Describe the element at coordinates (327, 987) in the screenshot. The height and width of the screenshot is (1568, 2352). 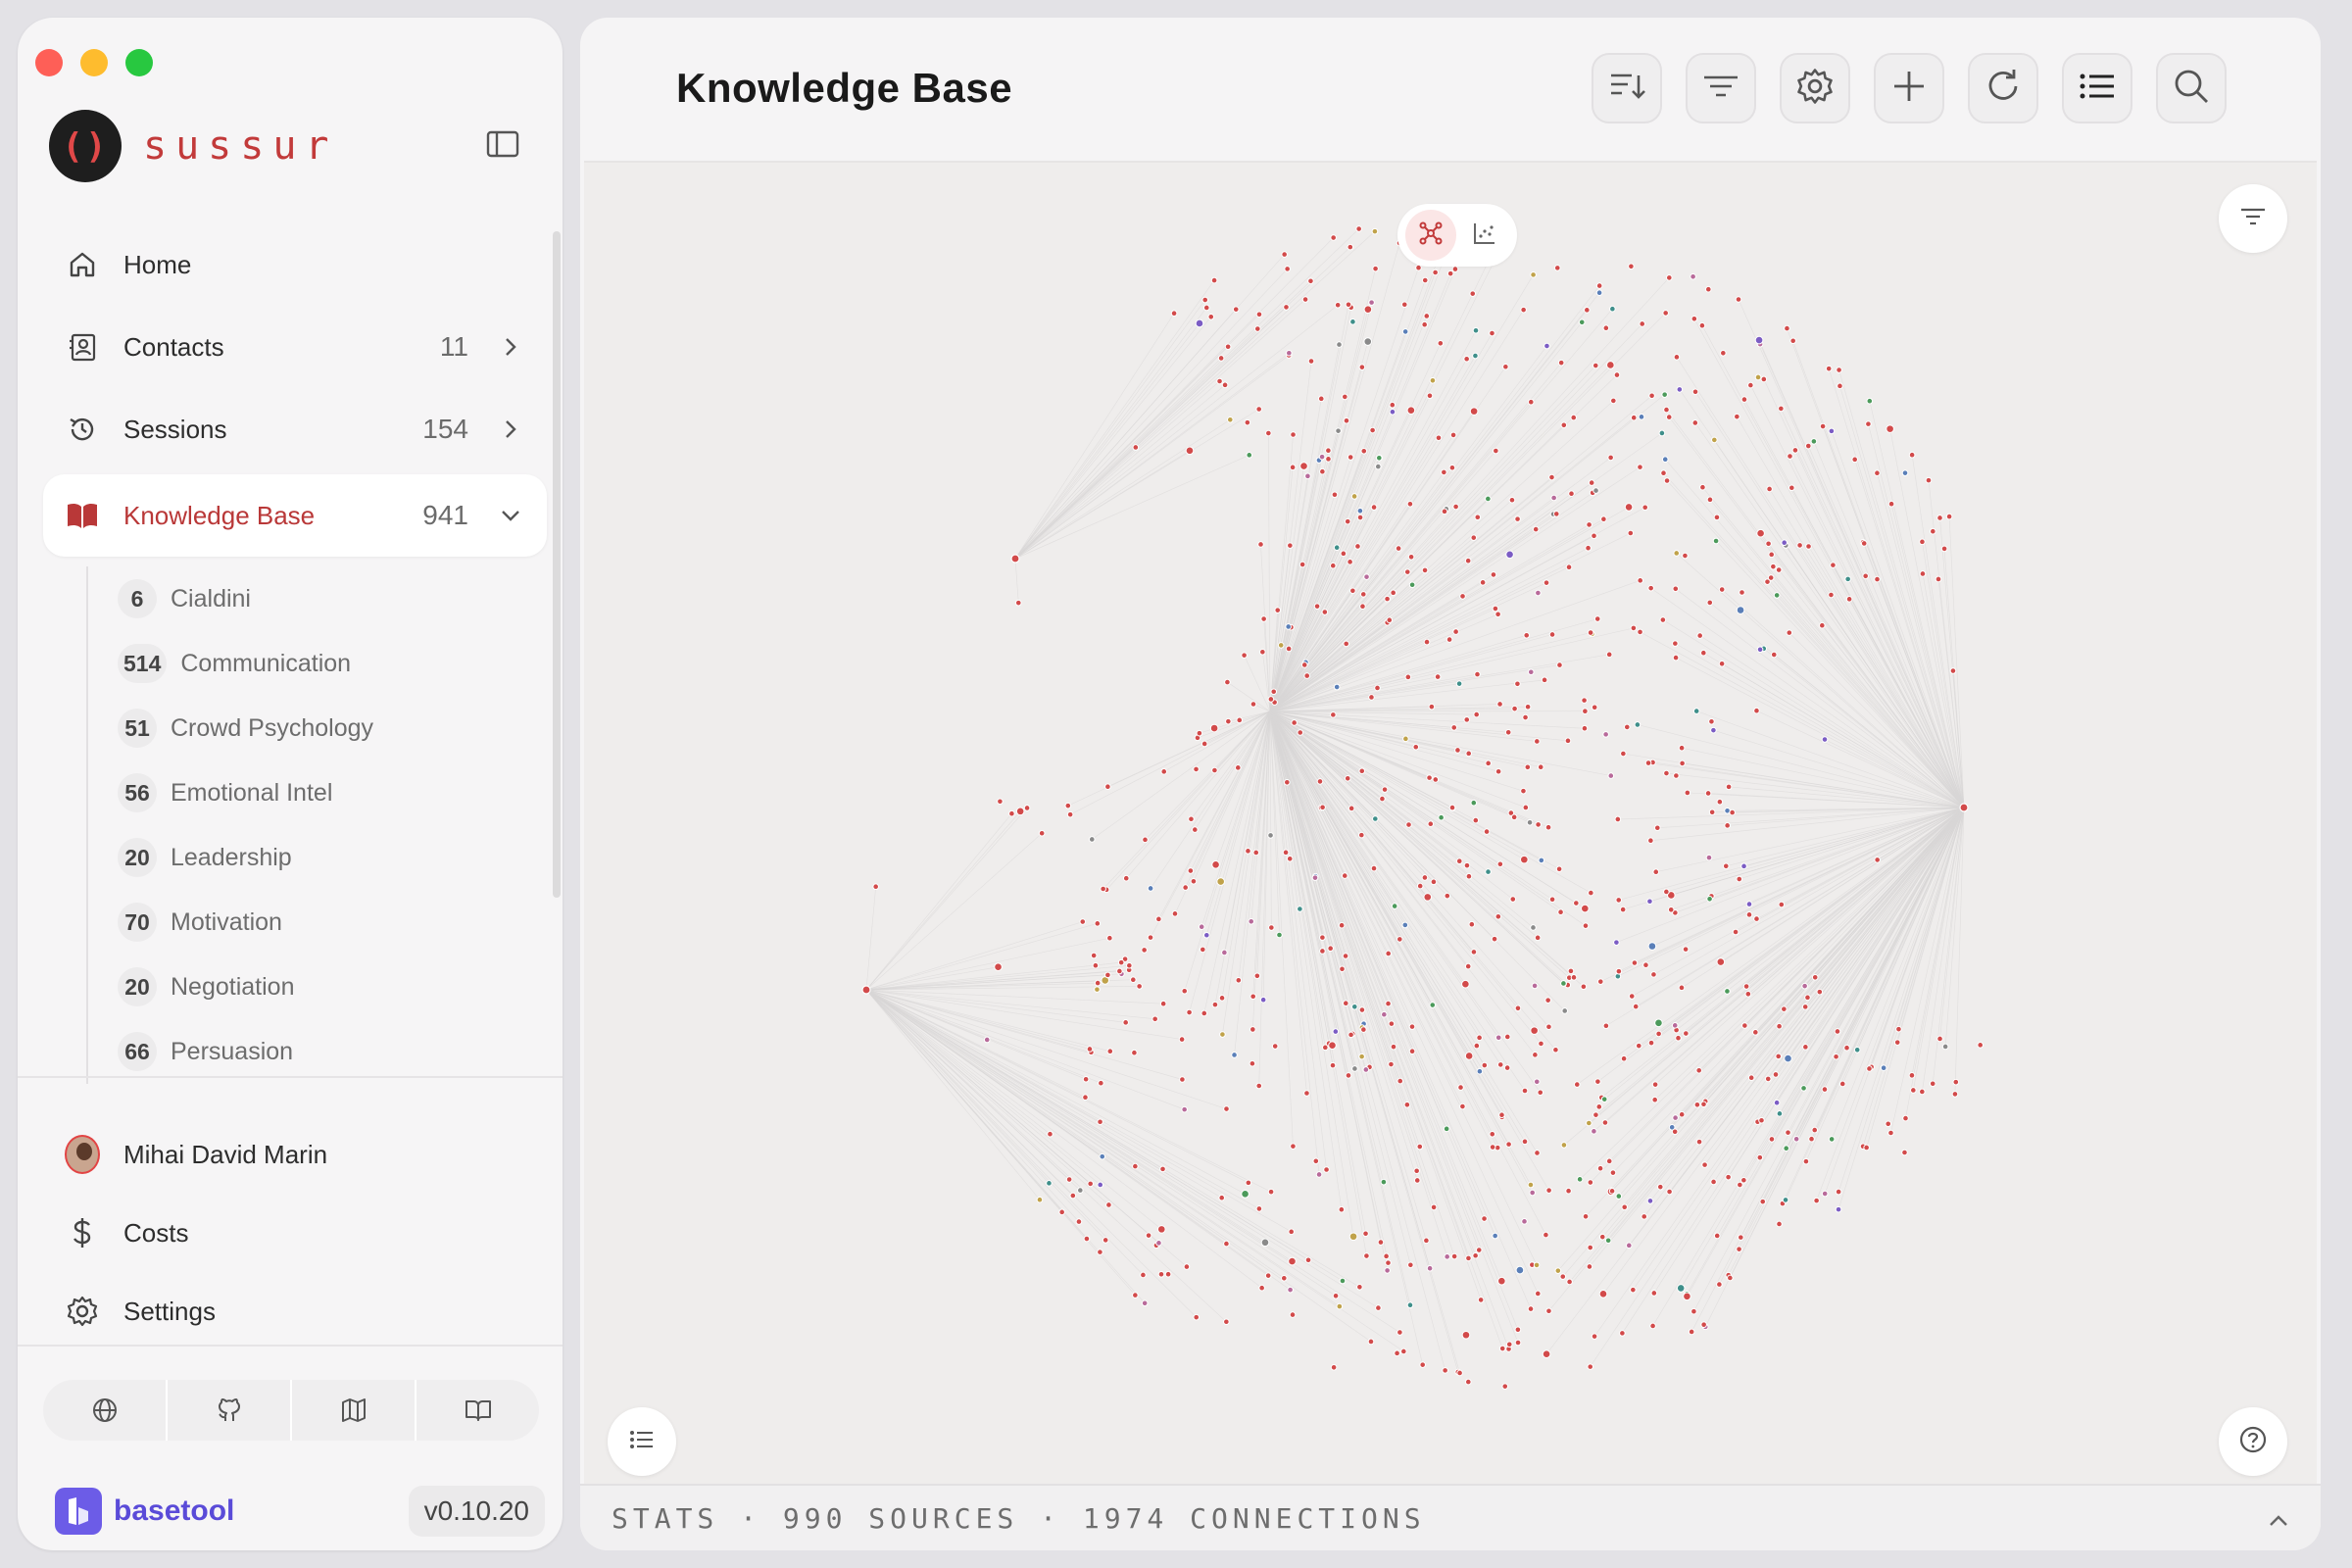
I see `kb-category-item: 20 Negotiation` at that location.